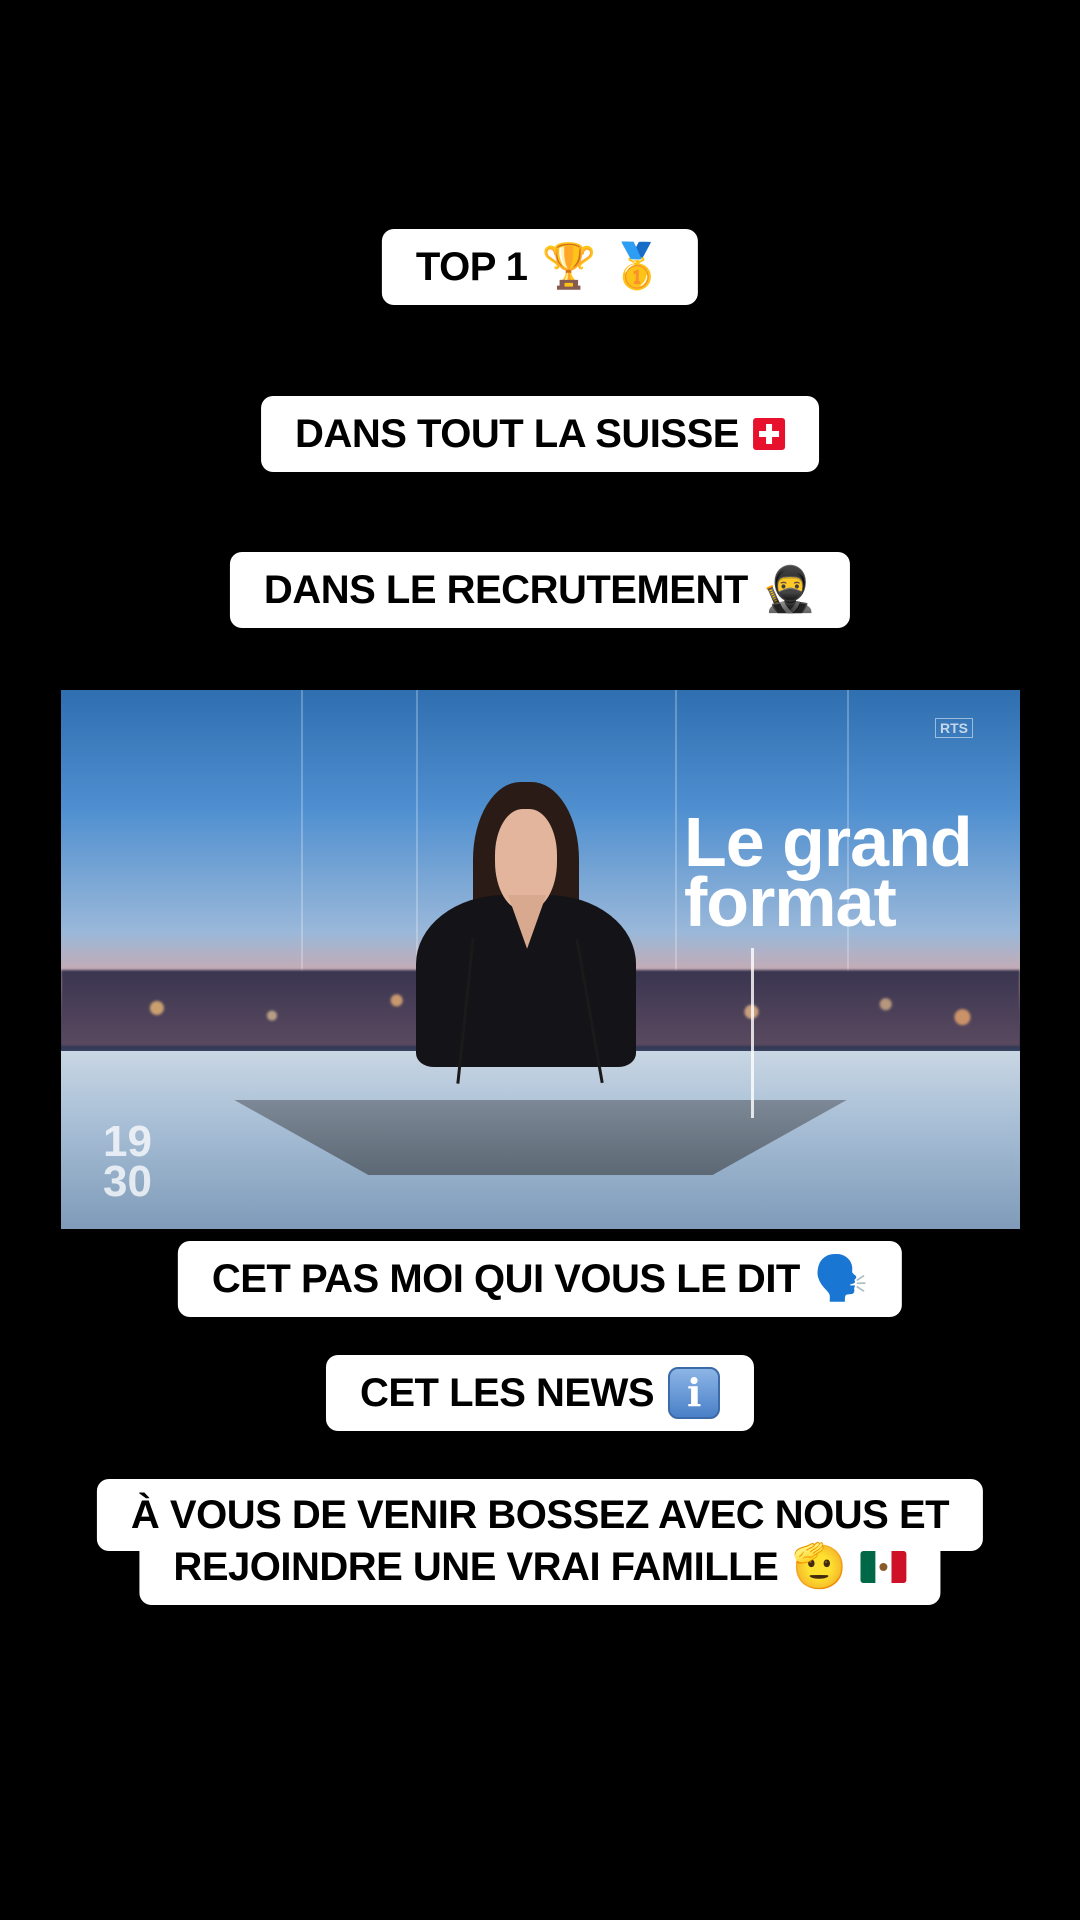  Describe the element at coordinates (789, 589) in the screenshot. I see `ninja-icon: 🥷` at that location.